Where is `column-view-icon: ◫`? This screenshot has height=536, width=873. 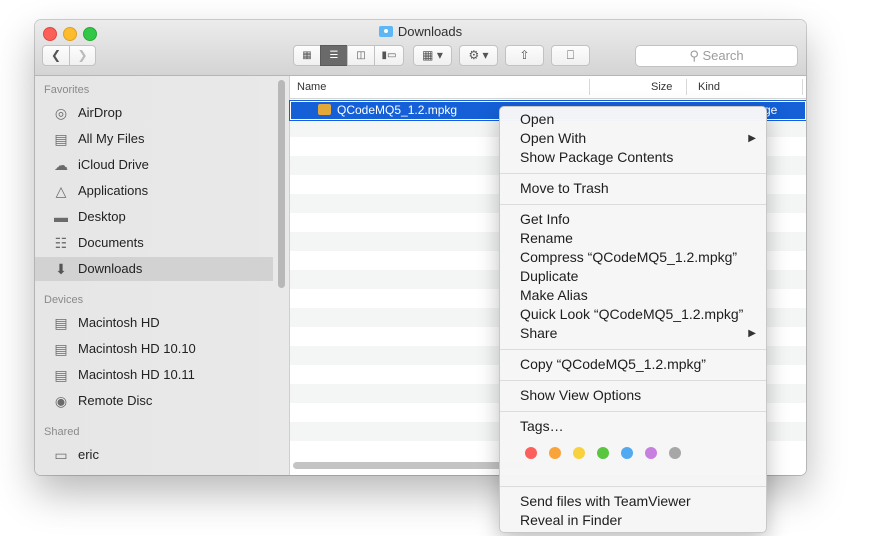 column-view-icon: ◫ is located at coordinates (361, 55).